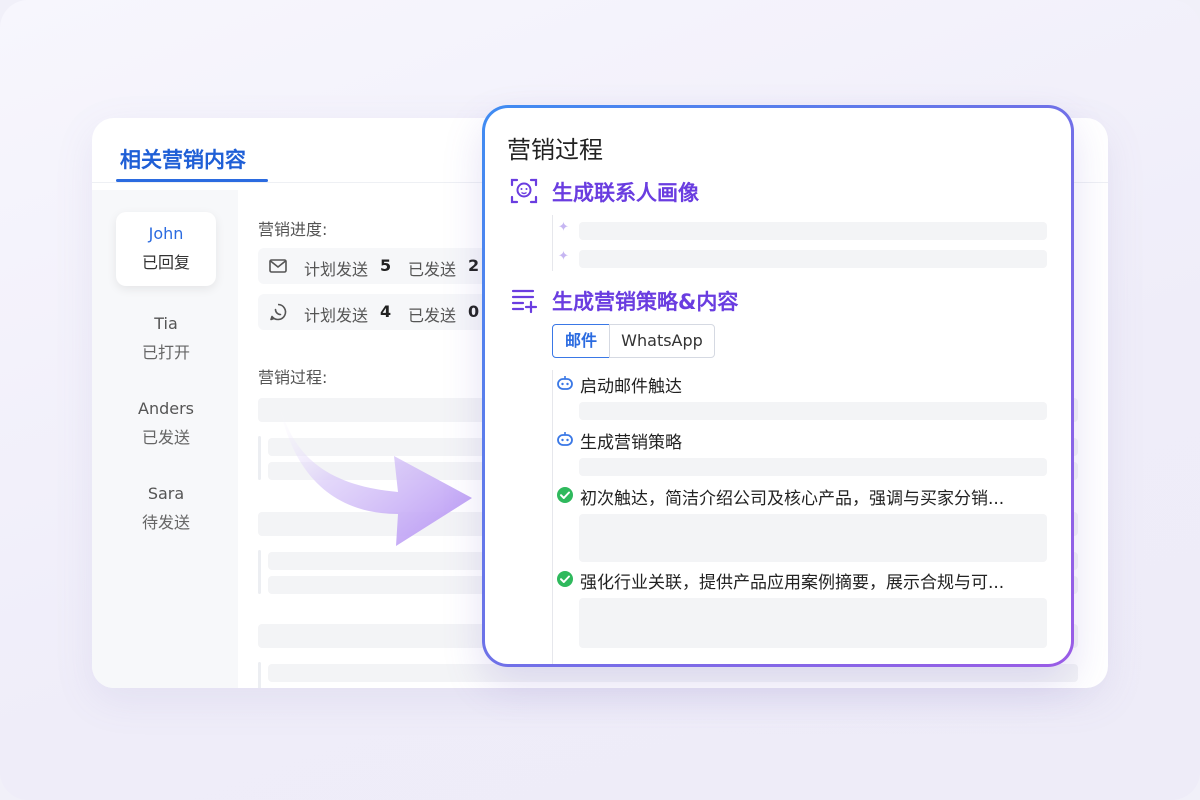 The image size is (1200, 800). Describe the element at coordinates (166, 323) in the screenshot. I see `contact-name: Tia` at that location.